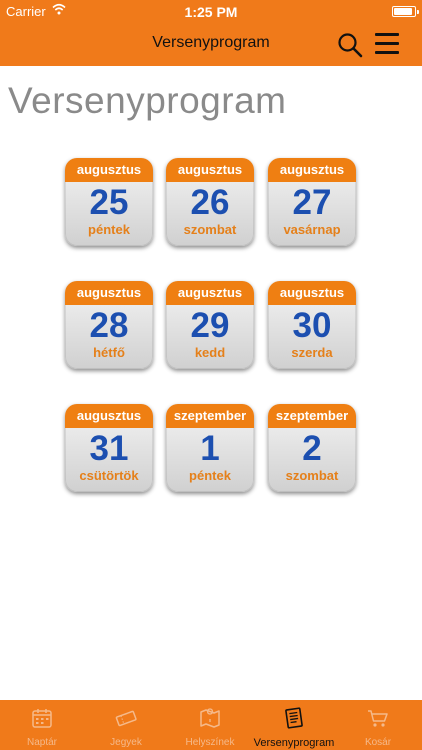  Describe the element at coordinates (294, 718) in the screenshot. I see `program-icon` at that location.